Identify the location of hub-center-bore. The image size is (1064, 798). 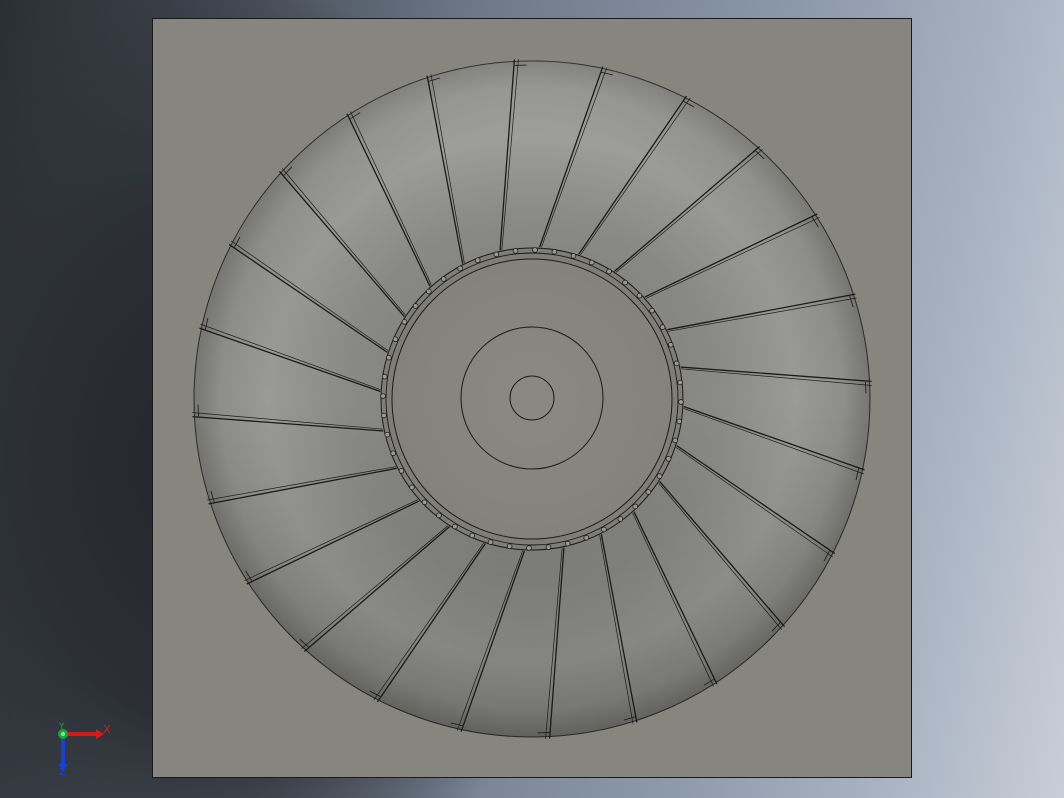
(532, 398).